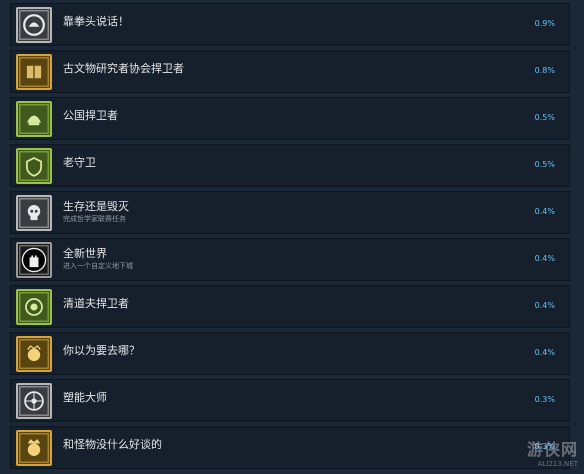  Describe the element at coordinates (290, 24) in the screenshot. I see `achievement-row: 靠拳头说话！ 0.9%` at that location.